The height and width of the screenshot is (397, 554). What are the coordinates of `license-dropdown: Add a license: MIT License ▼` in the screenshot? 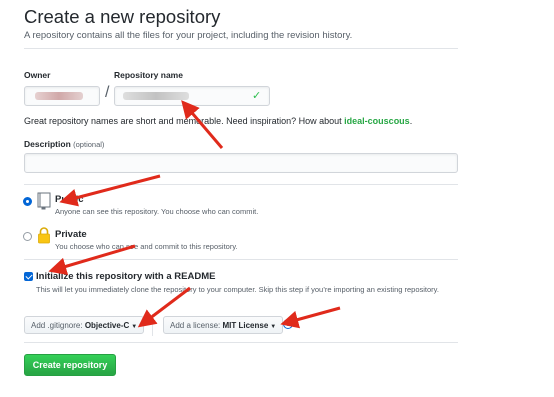 It's located at (223, 325).